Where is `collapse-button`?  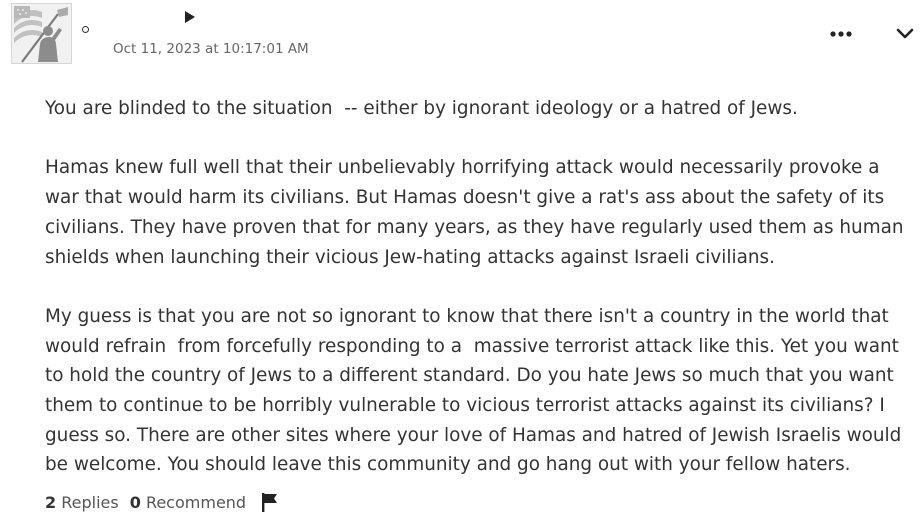 collapse-button is located at coordinates (905, 34).